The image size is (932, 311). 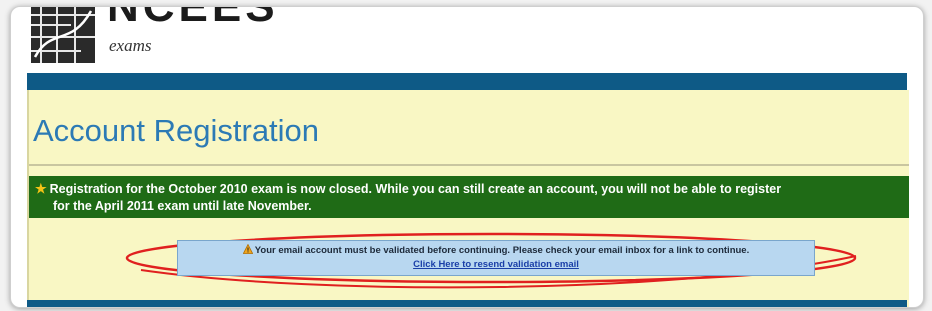 I want to click on page-title: Account Registration, so click(x=176, y=130).